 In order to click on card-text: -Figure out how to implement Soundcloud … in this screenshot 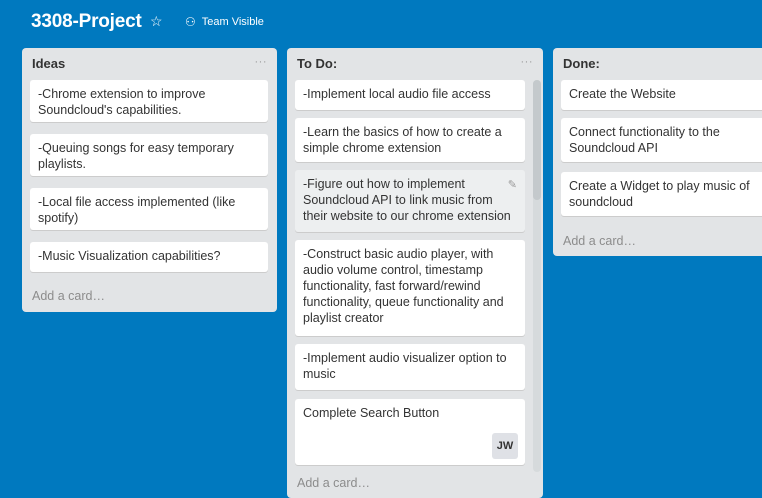, I will do `click(407, 200)`.